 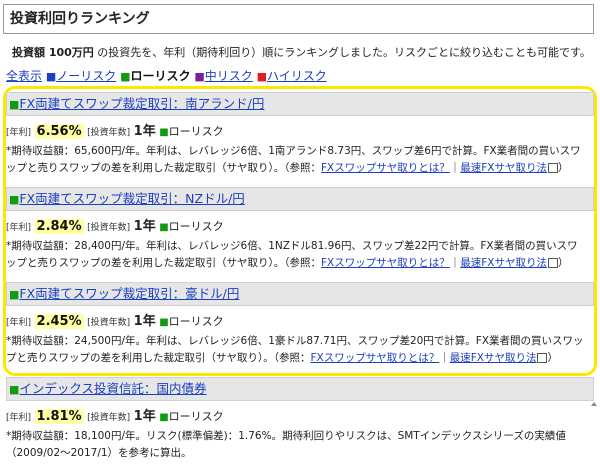 What do you see at coordinates (300, 104) in the screenshot?
I see `item-header: ■FX両建てスワップ裁定取引：南アランド/円` at bounding box center [300, 104].